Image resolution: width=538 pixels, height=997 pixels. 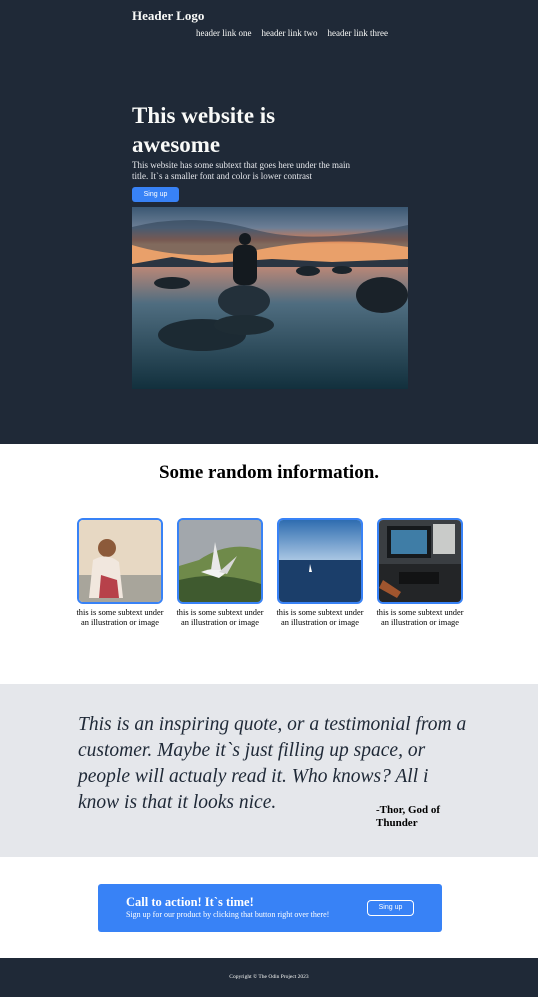 What do you see at coordinates (420, 561) in the screenshot?
I see `desk-photo-icon` at bounding box center [420, 561].